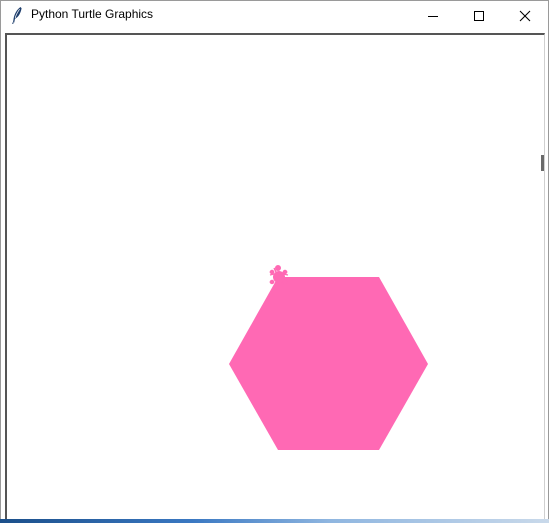 This screenshot has height=523, width=549. I want to click on pink-hexagon, so click(328, 363).